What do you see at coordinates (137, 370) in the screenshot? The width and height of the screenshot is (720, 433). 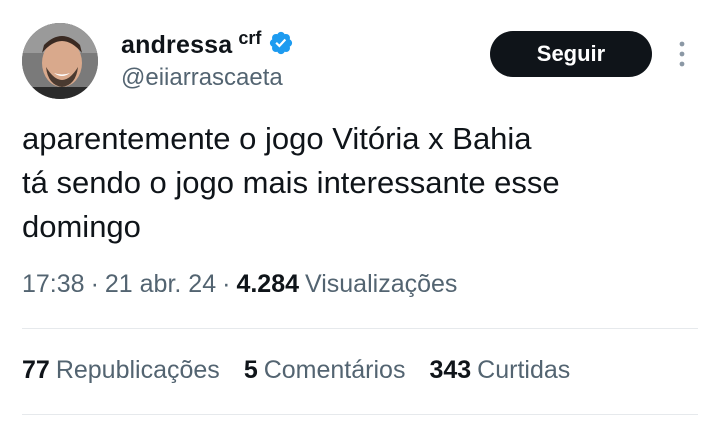 I see `reposts-label: Republicações` at bounding box center [137, 370].